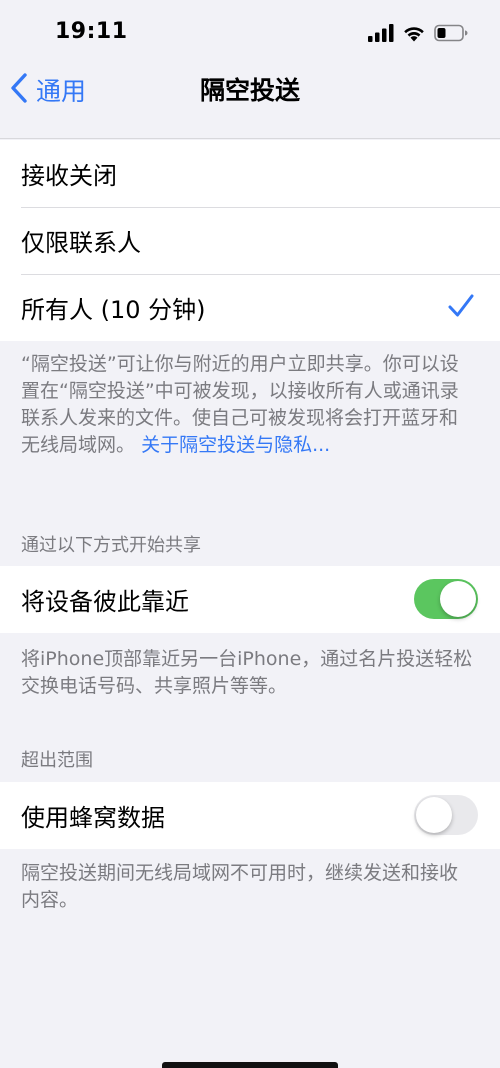  I want to click on use-cellular-data-toggle, so click(446, 815).